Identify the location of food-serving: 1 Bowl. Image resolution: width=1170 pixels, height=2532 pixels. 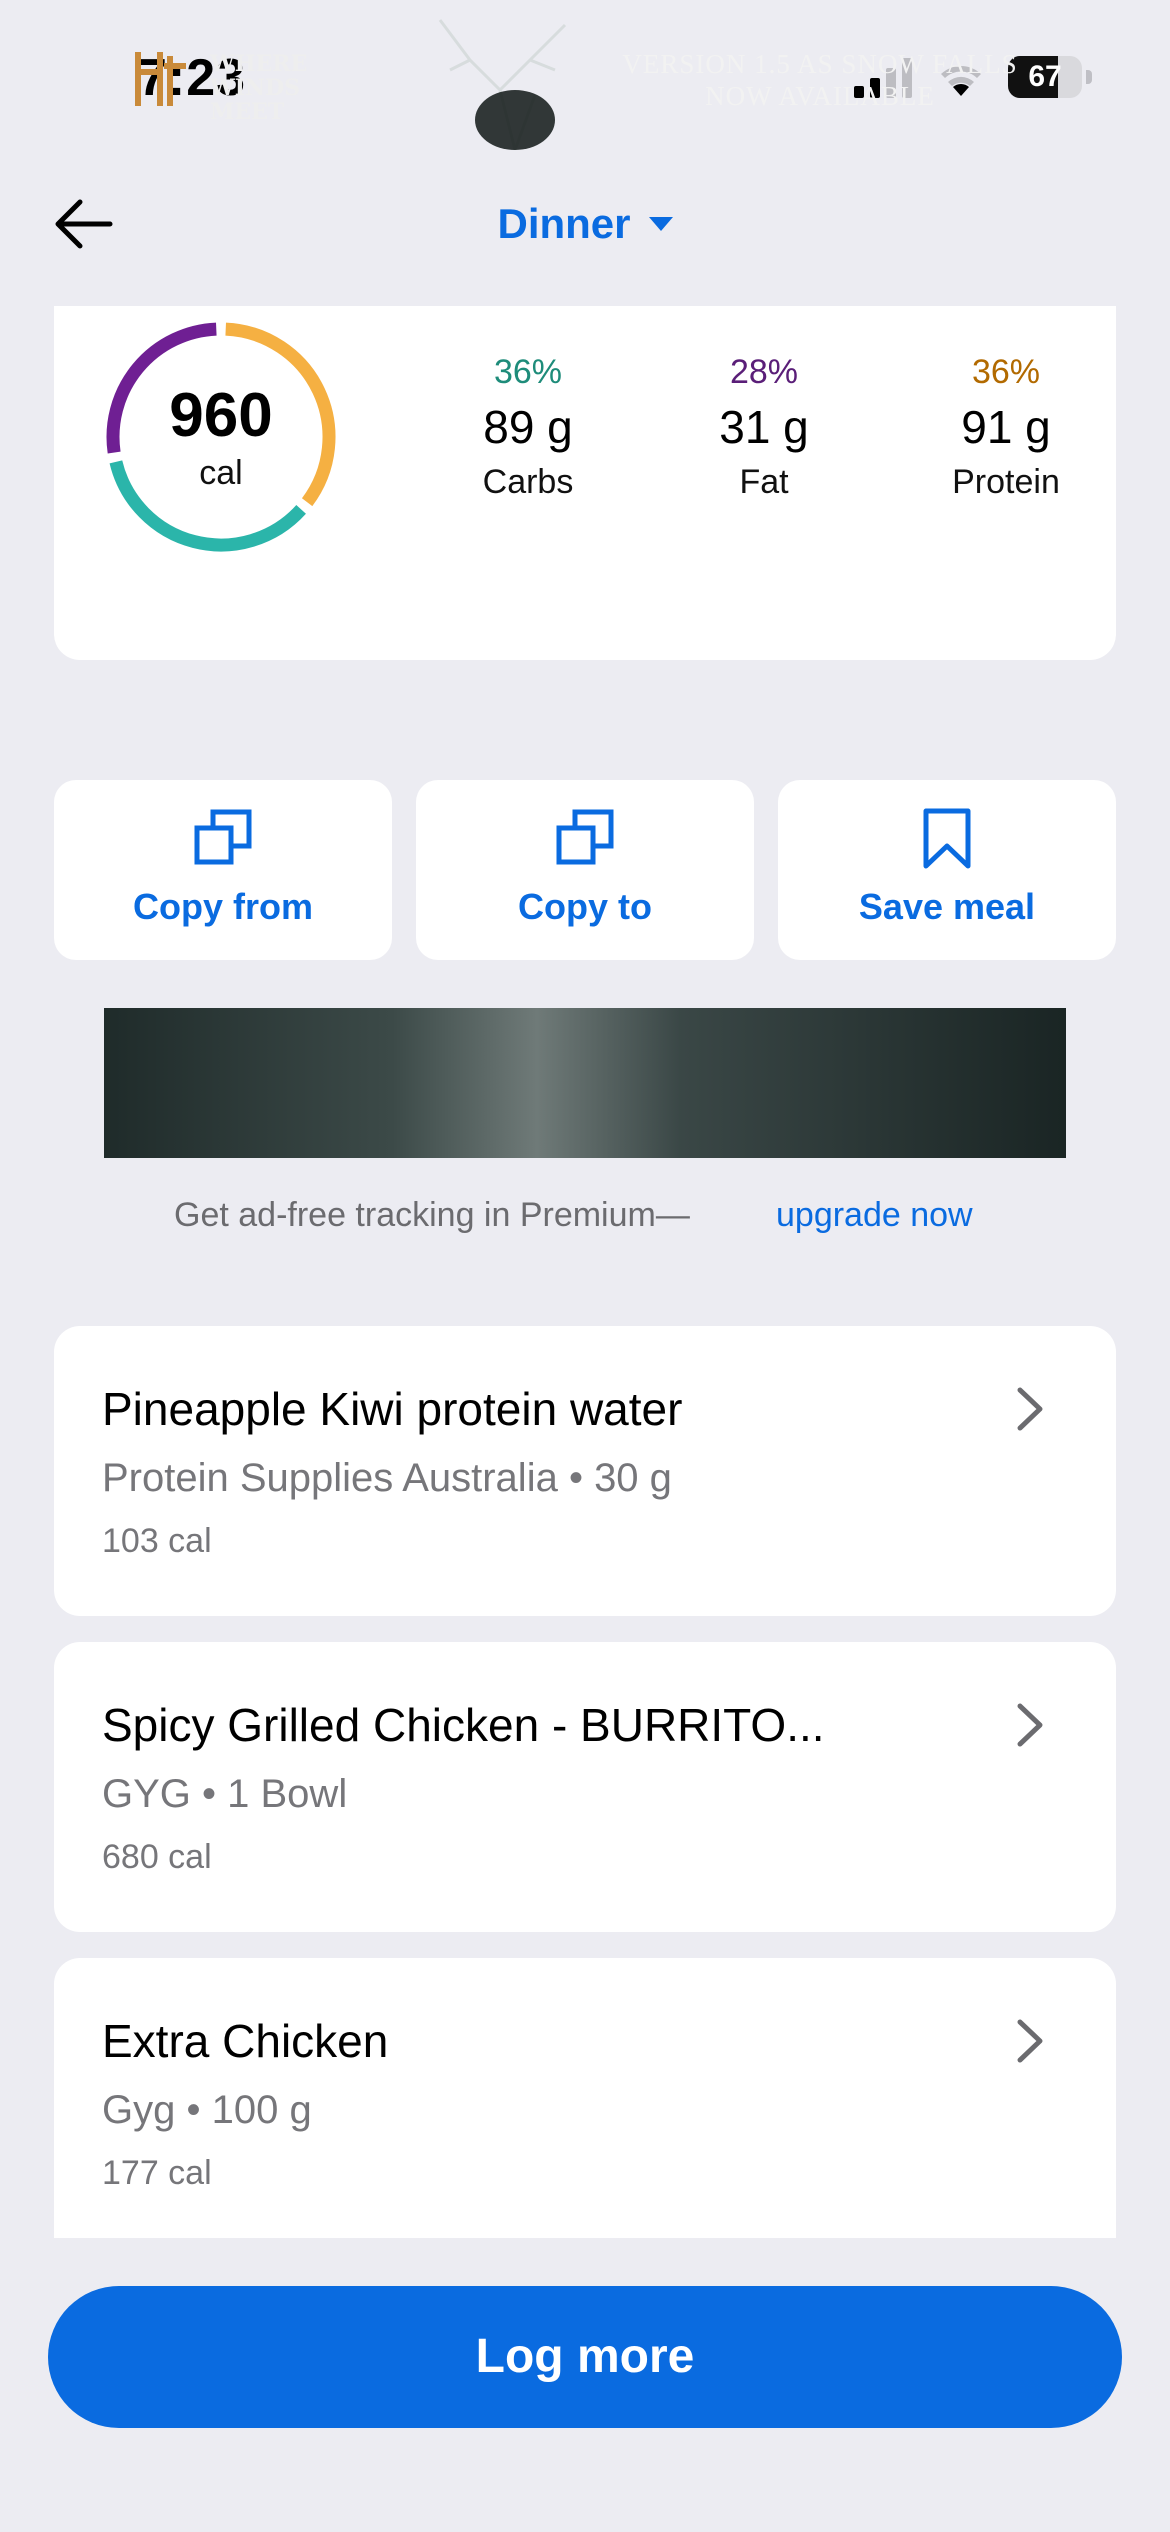
(287, 1794).